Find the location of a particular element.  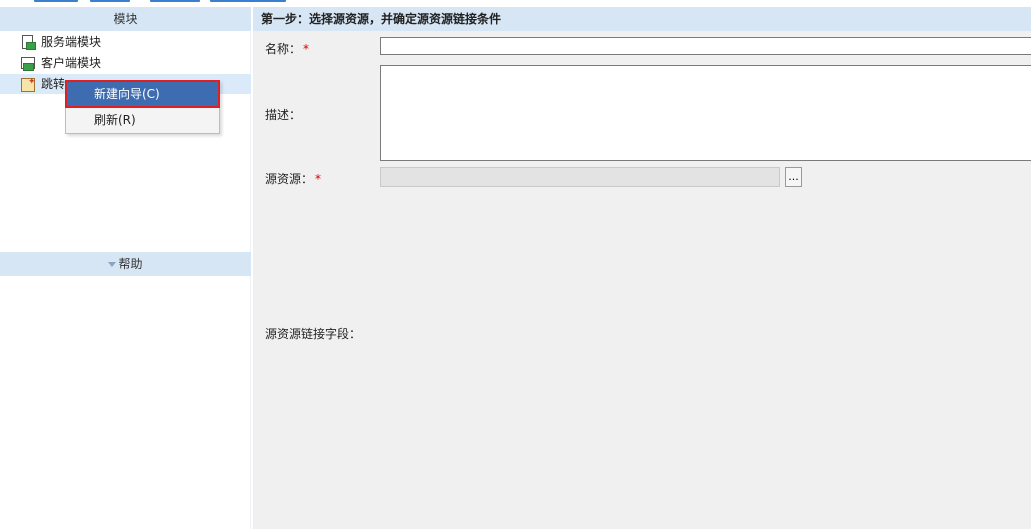

name-input is located at coordinates (705, 46).